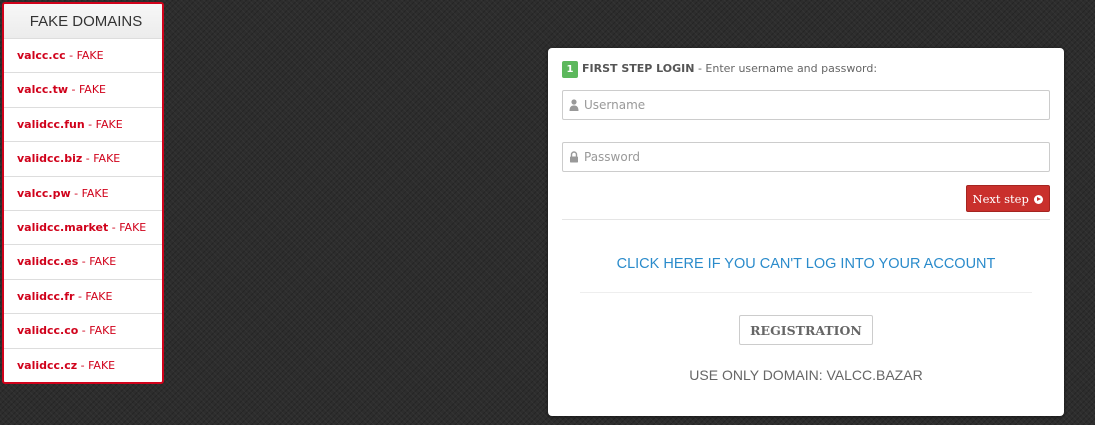 The image size is (1095, 425). I want to click on fake-domain-item: validcc.fr - FAKE, so click(83, 297).